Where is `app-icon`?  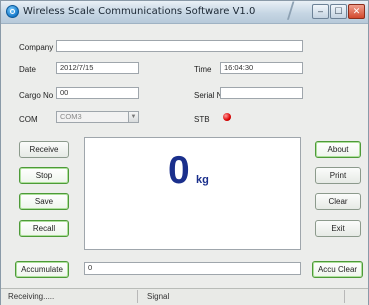
app-icon is located at coordinates (12, 11).